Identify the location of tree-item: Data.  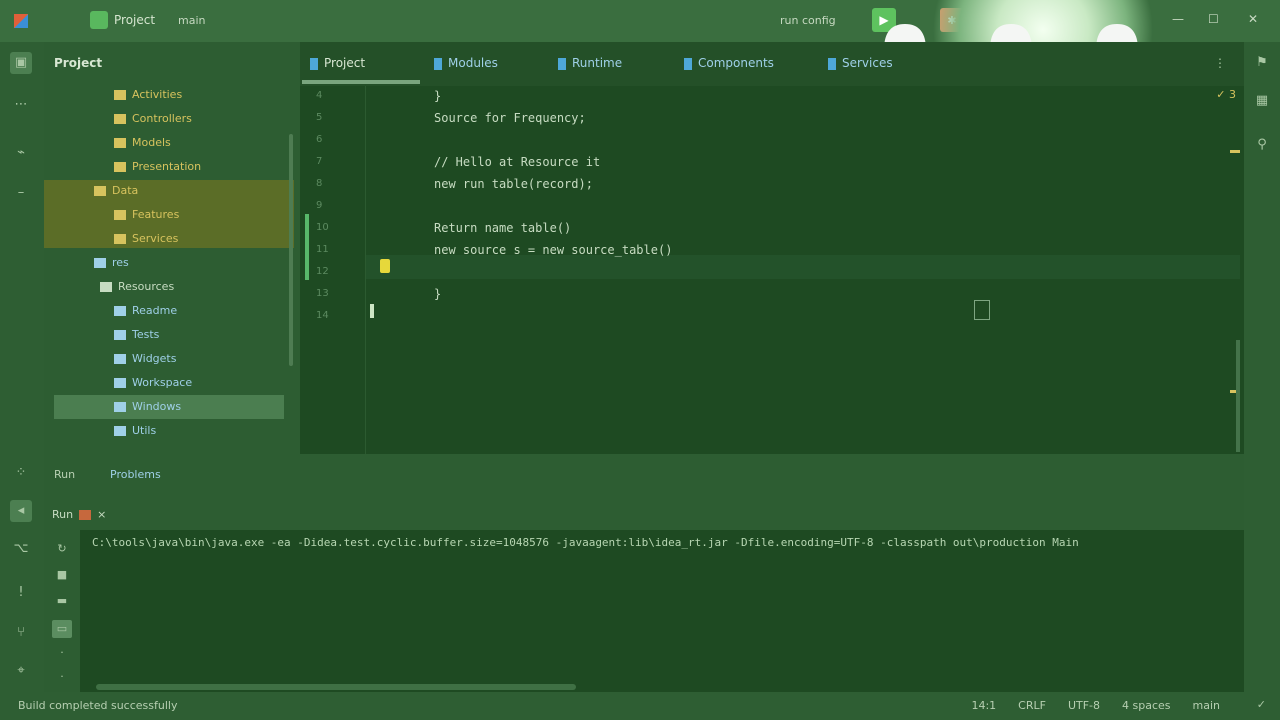
(116, 191).